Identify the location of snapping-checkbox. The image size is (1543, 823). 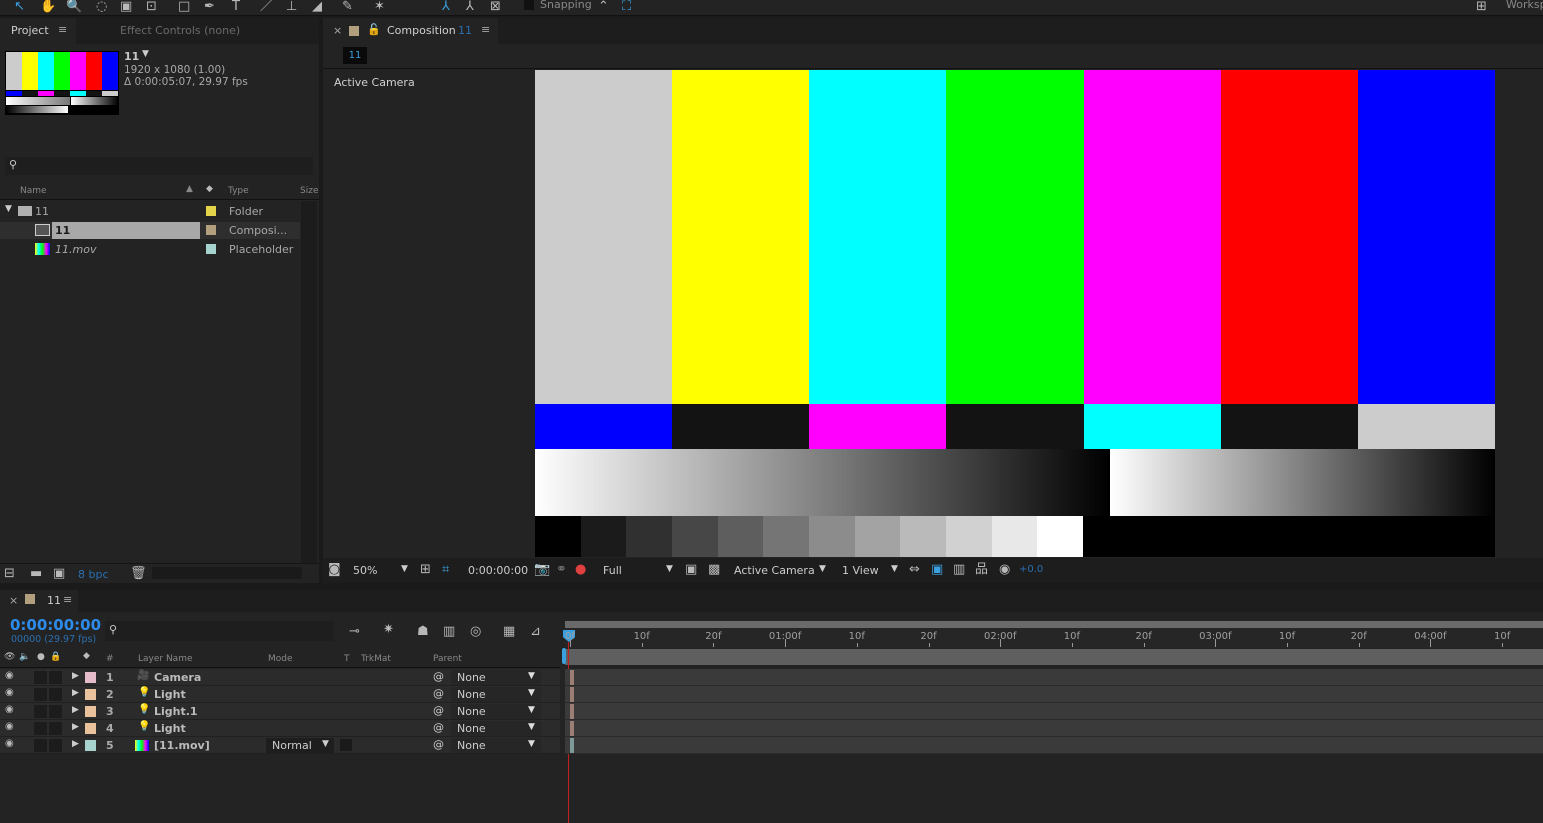
(529, 5).